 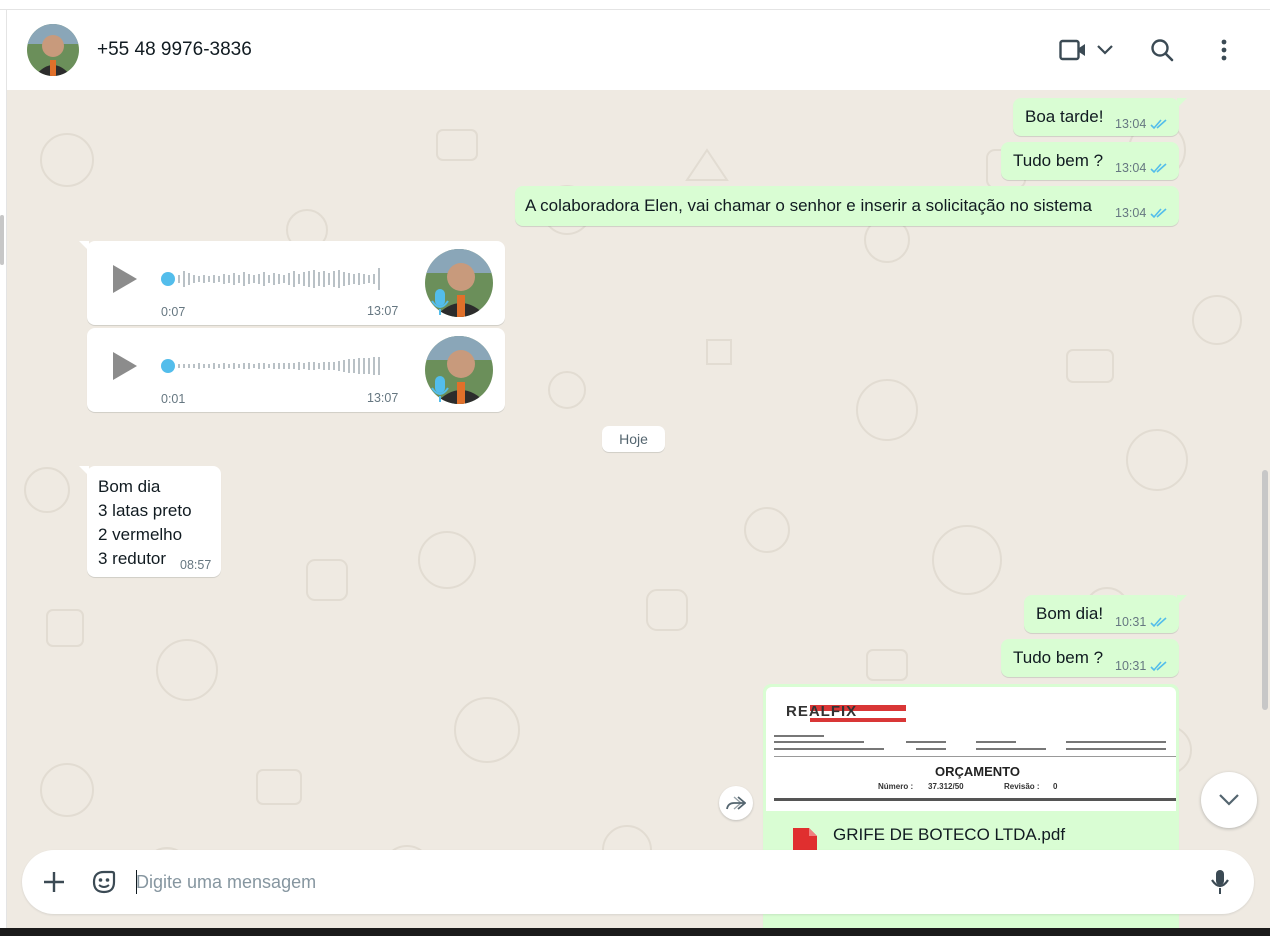 I want to click on message-line: 3 redutor, so click(x=132, y=558).